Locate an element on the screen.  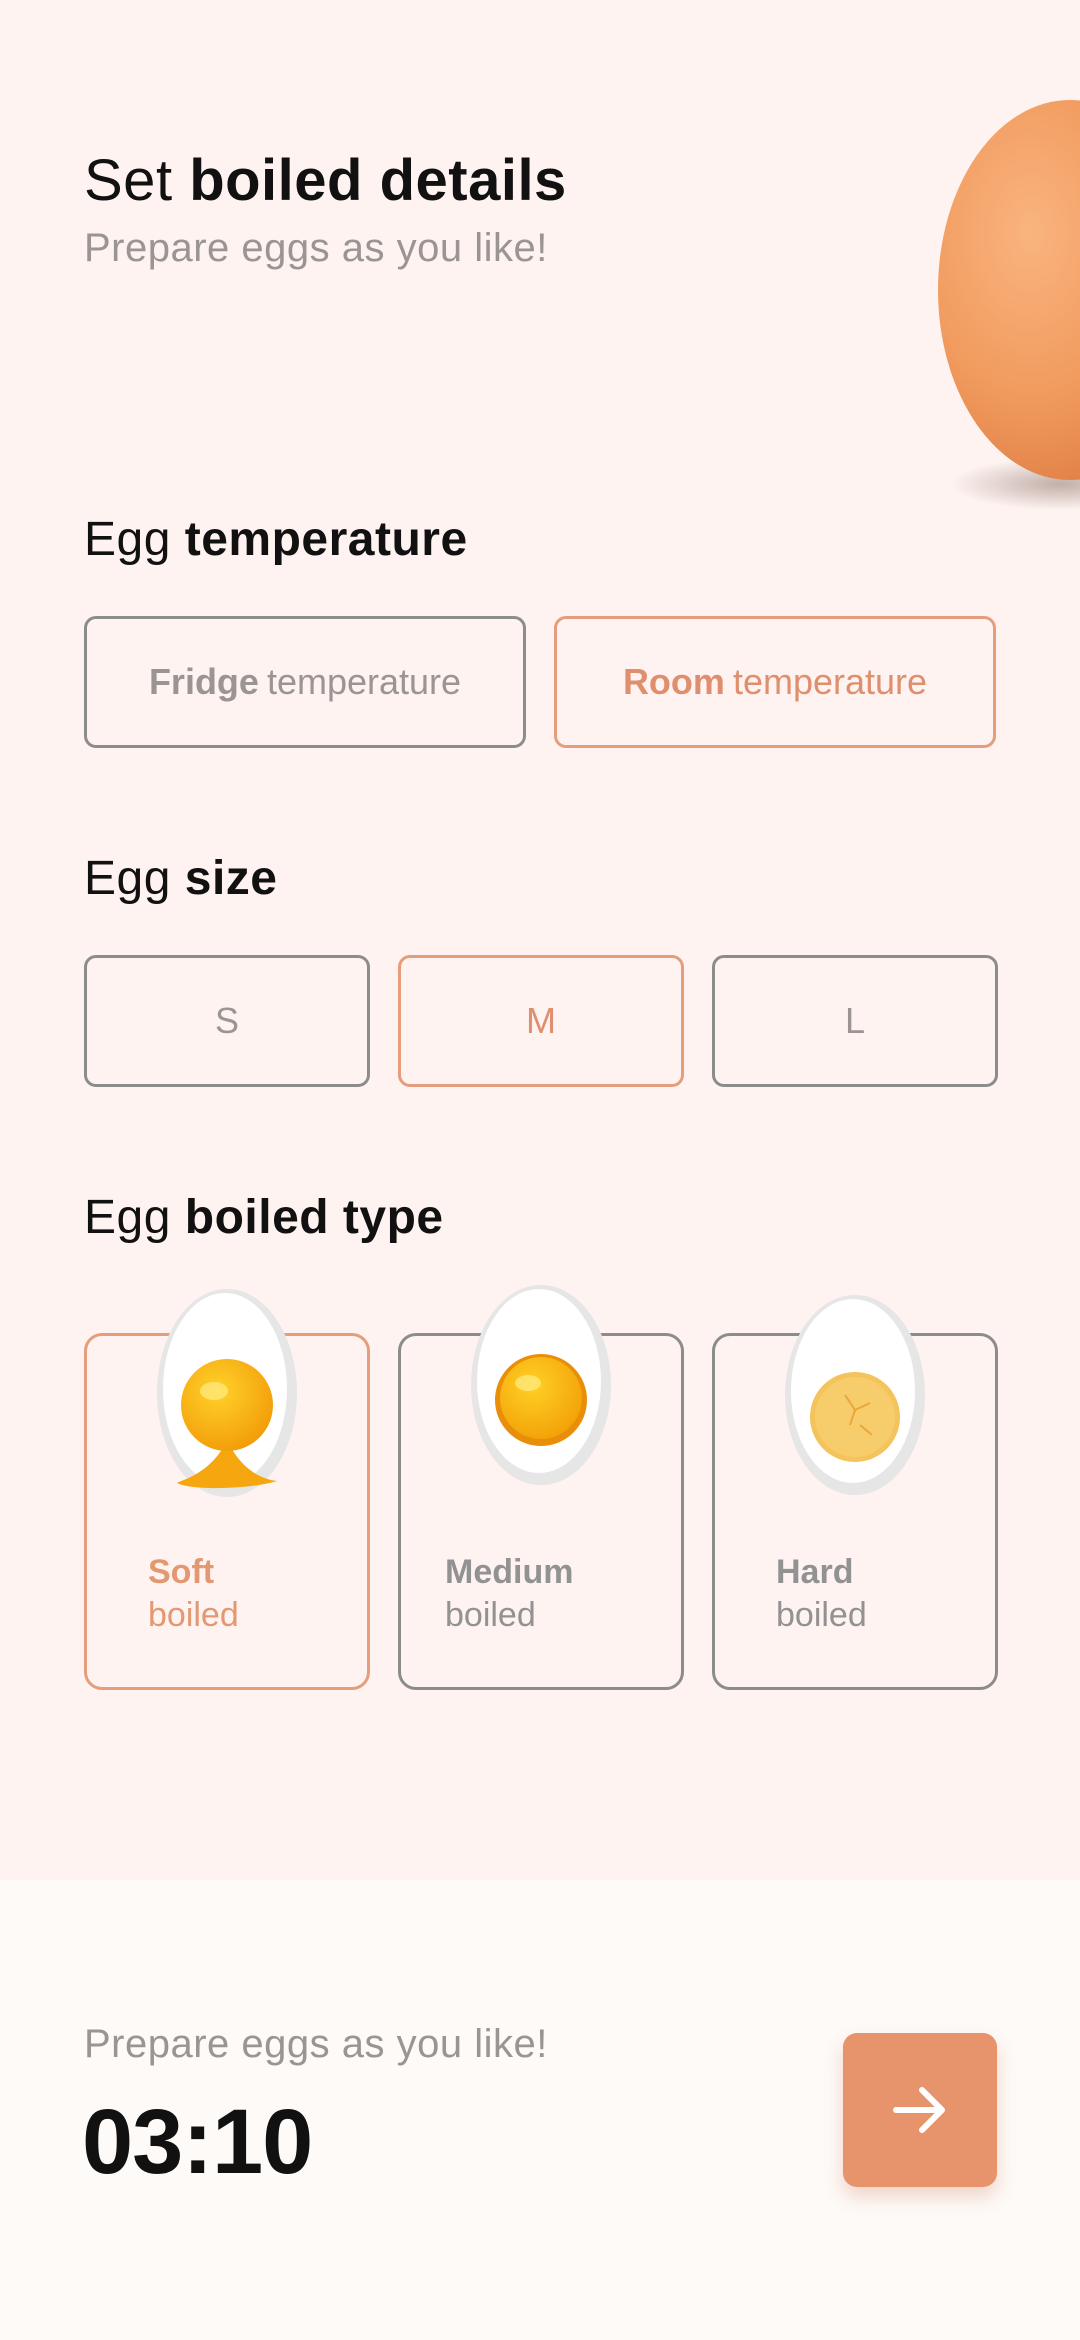
size-option-m: M is located at coordinates (541, 1021).